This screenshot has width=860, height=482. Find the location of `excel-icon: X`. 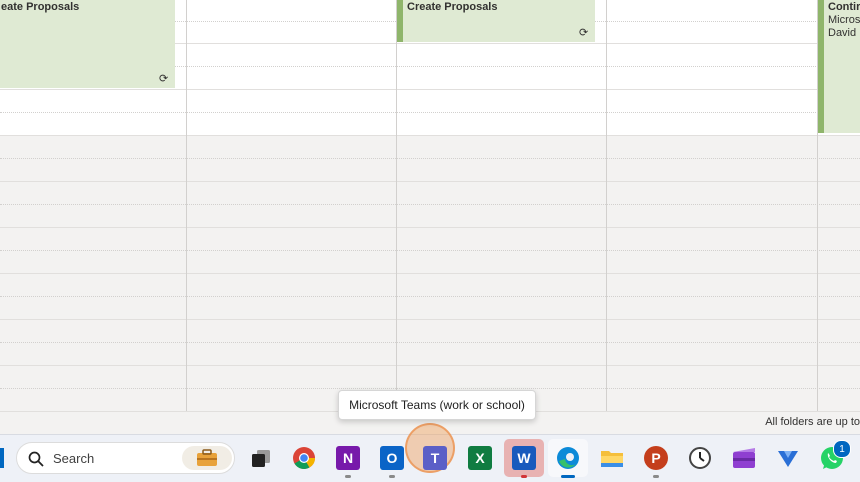

excel-icon: X is located at coordinates (480, 458).